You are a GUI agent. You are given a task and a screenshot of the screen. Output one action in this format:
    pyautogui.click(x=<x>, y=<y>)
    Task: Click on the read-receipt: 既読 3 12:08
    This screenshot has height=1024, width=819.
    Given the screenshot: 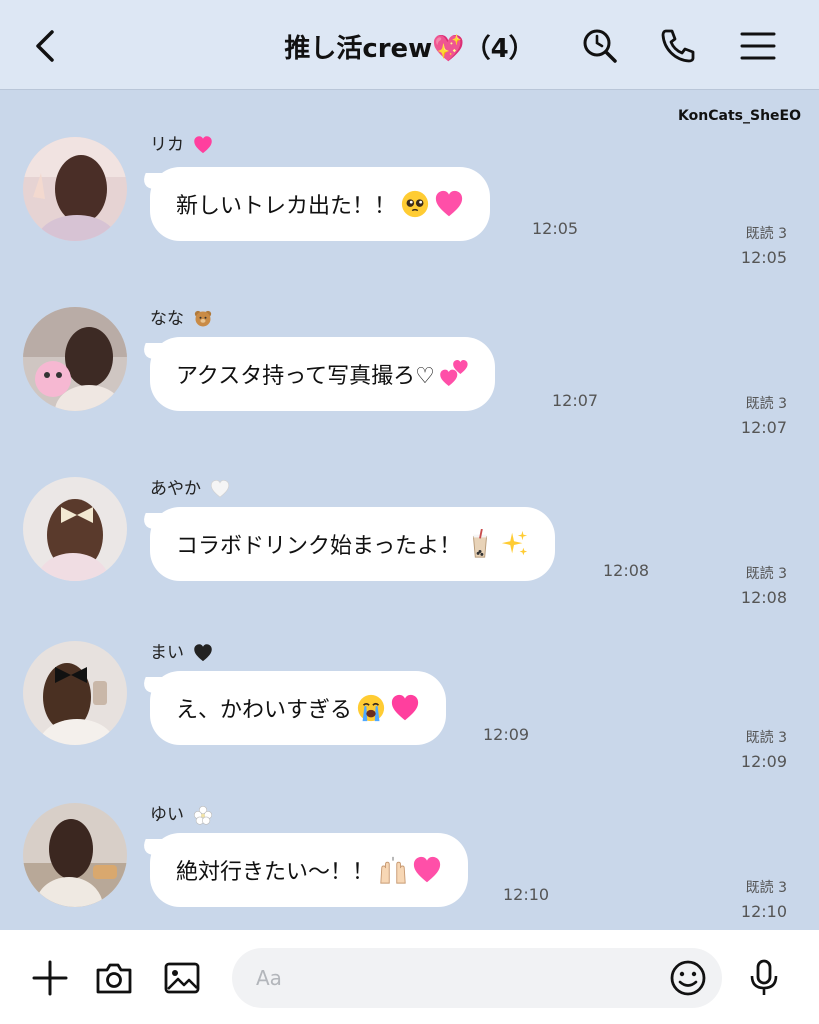 What is the action you would take?
    pyautogui.click(x=763, y=586)
    